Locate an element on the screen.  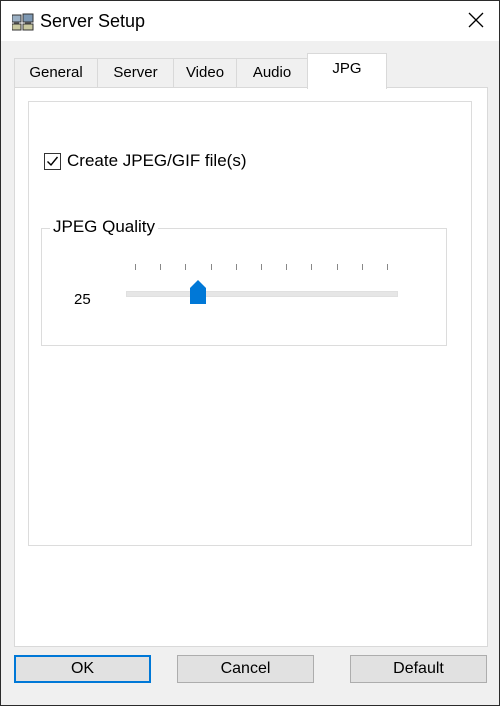
title-bar: Server Setup is located at coordinates (250, 21).